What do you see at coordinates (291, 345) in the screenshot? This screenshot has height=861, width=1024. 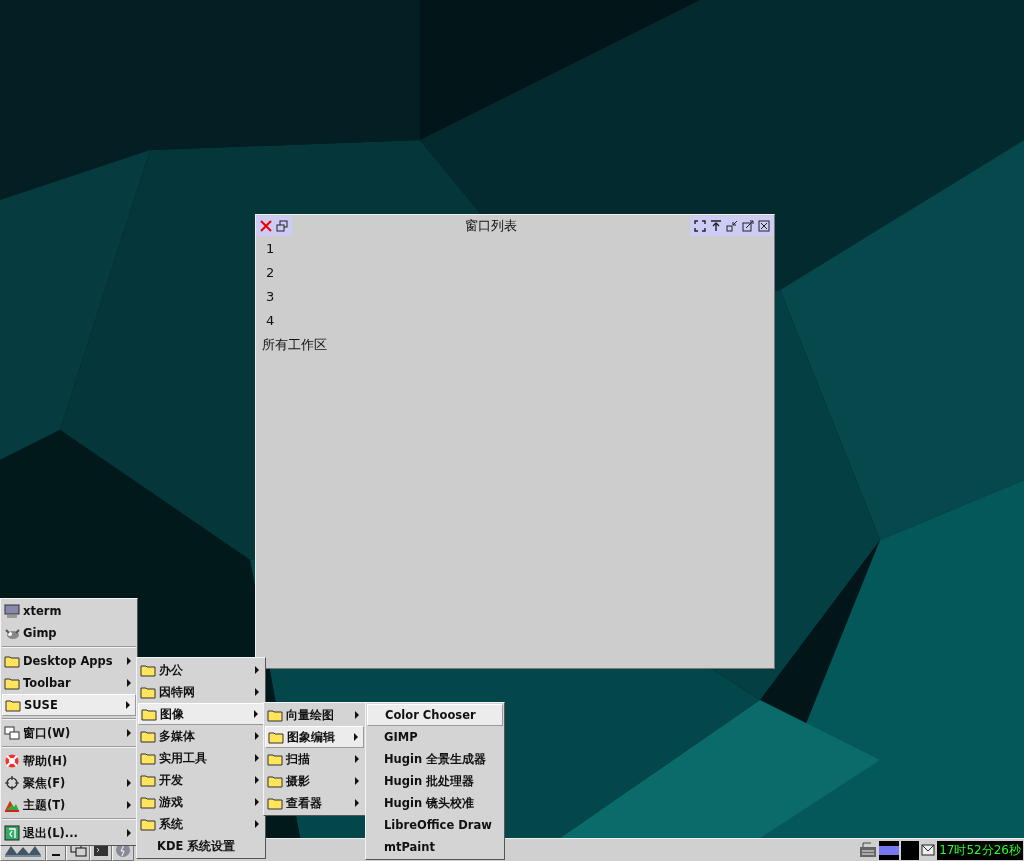 I see `list-item: 所有工作区` at bounding box center [291, 345].